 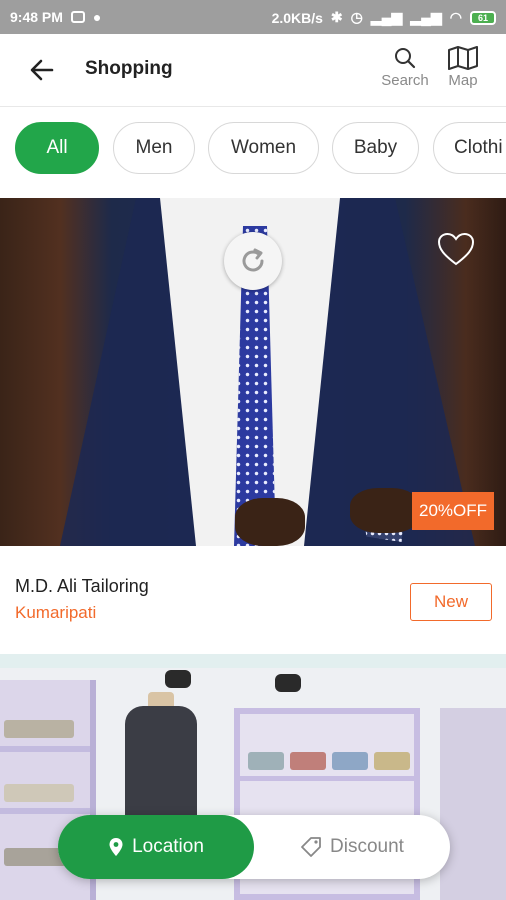 I want to click on status-time: 9:48 PM, so click(x=36, y=17).